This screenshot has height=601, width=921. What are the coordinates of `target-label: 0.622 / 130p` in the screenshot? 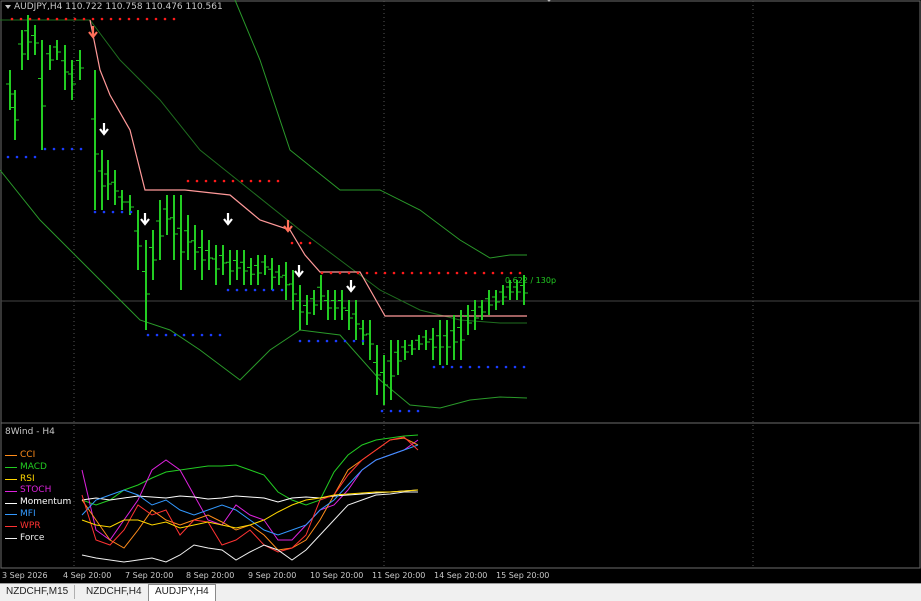 It's located at (531, 280).